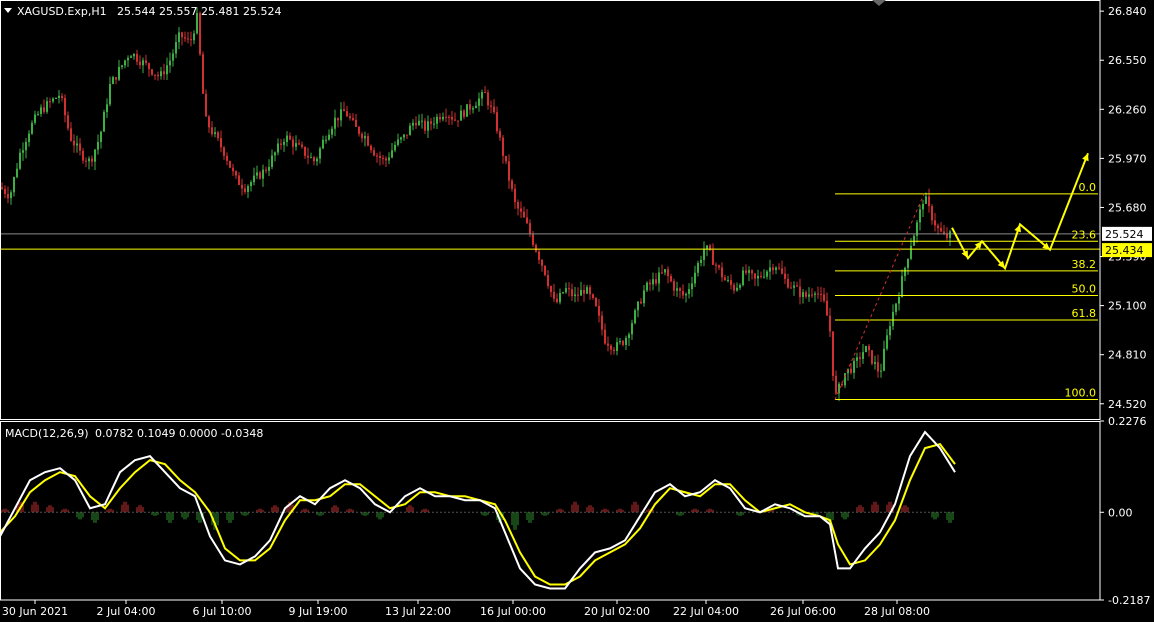 The image size is (1154, 622). What do you see at coordinates (1127, 306) in the screenshot?
I see `price-y-tick-label: 25.100` at bounding box center [1127, 306].